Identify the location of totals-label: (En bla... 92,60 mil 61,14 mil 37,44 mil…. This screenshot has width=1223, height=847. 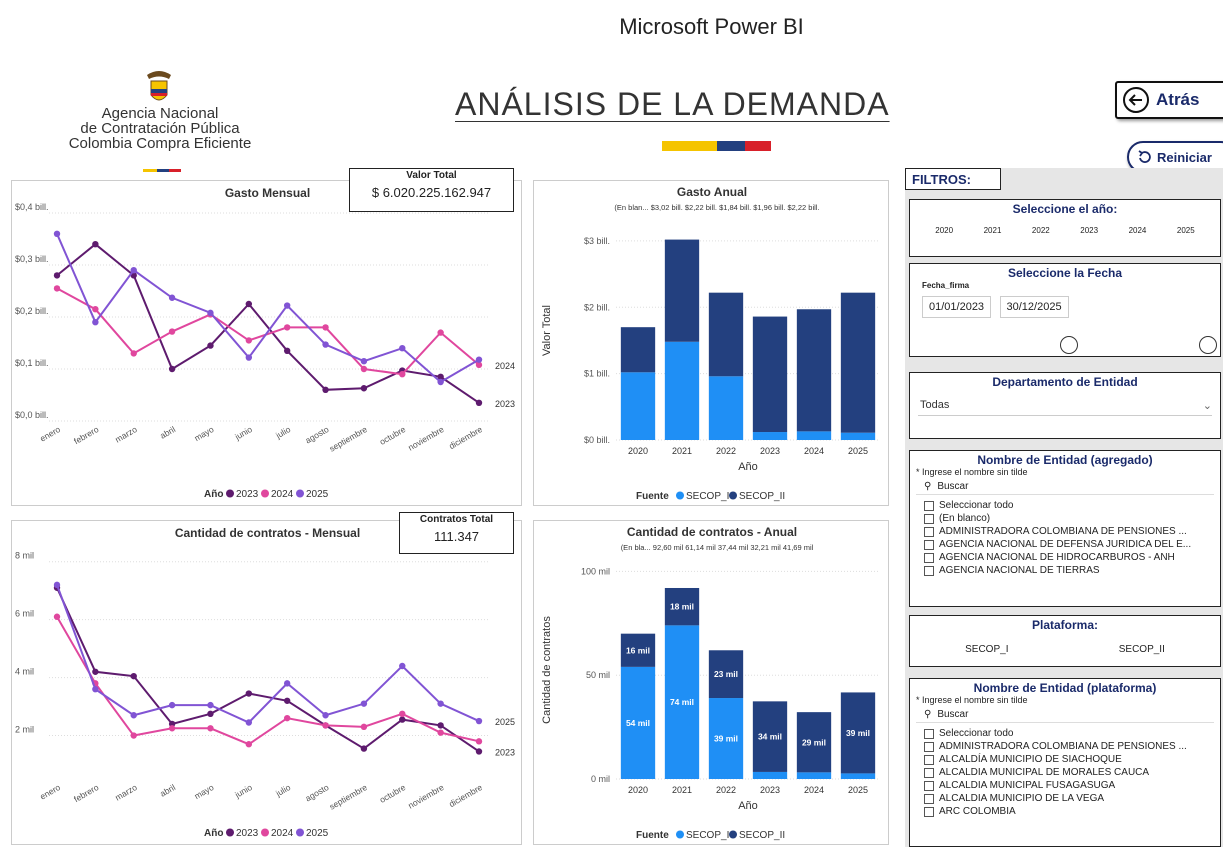
(717, 547).